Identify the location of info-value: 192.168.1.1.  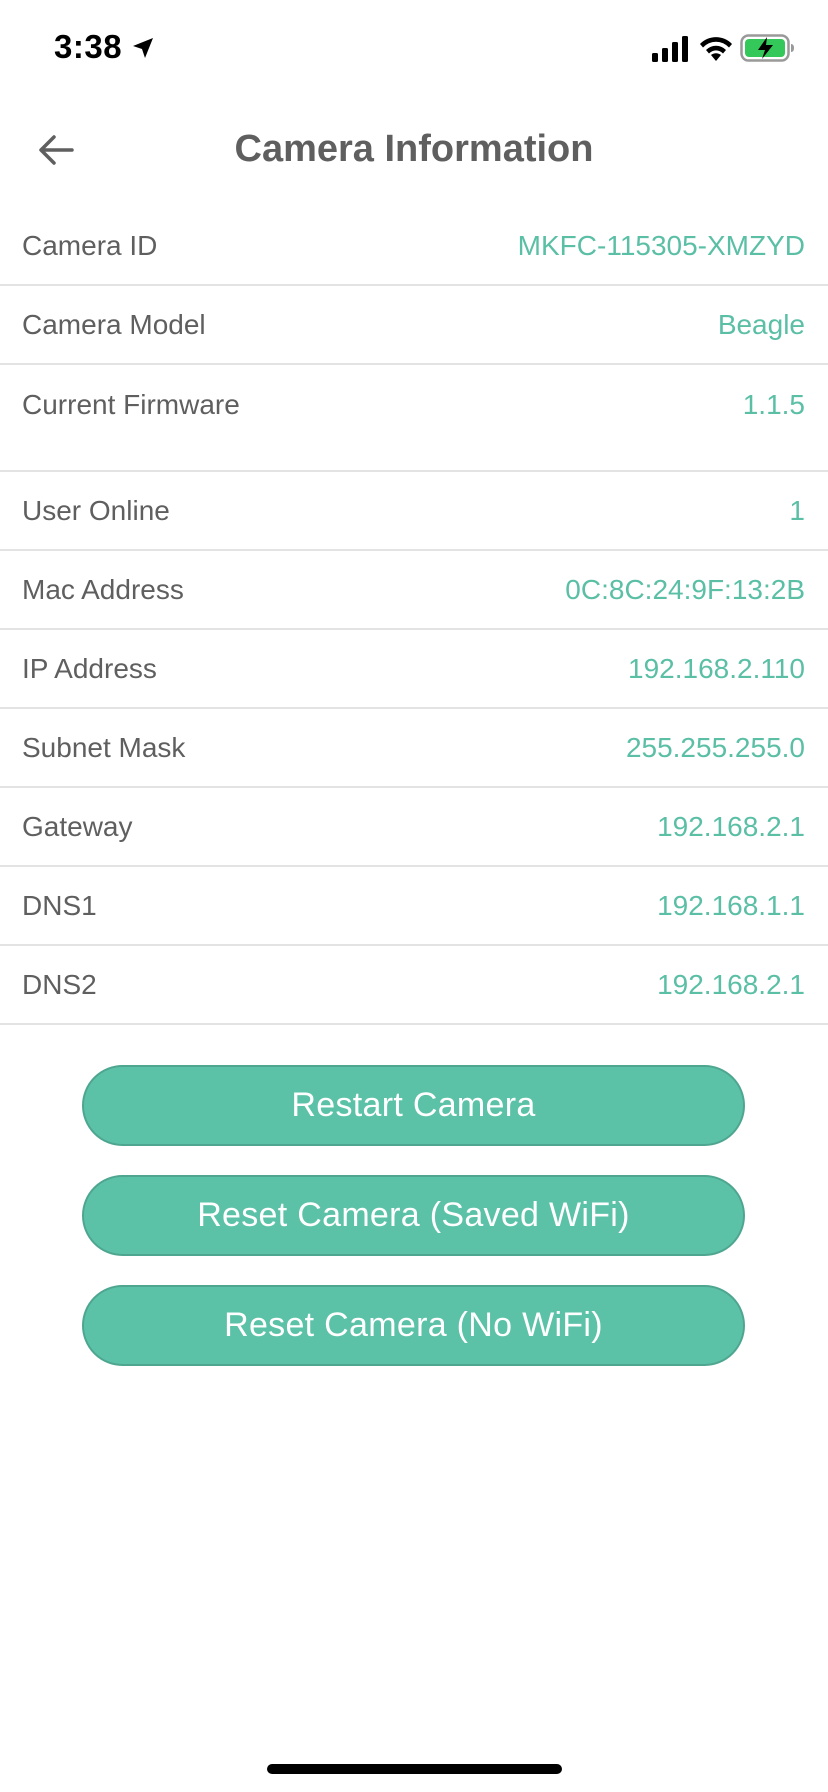
(731, 905).